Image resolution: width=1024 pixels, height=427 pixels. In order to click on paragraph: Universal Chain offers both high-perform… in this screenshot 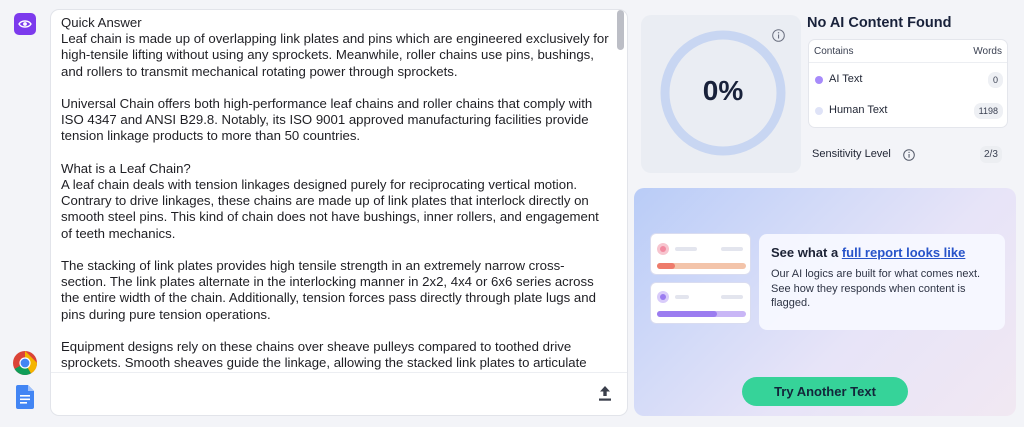, I will do `click(327, 120)`.